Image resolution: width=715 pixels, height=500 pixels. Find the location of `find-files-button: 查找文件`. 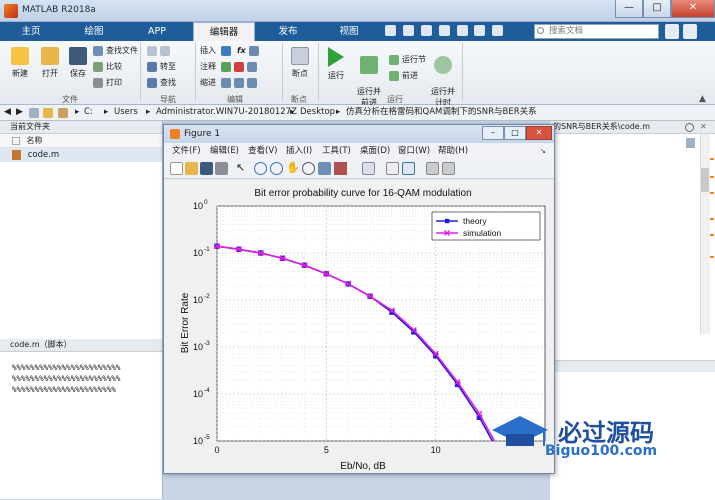

find-files-button: 查找文件 is located at coordinates (115, 50).